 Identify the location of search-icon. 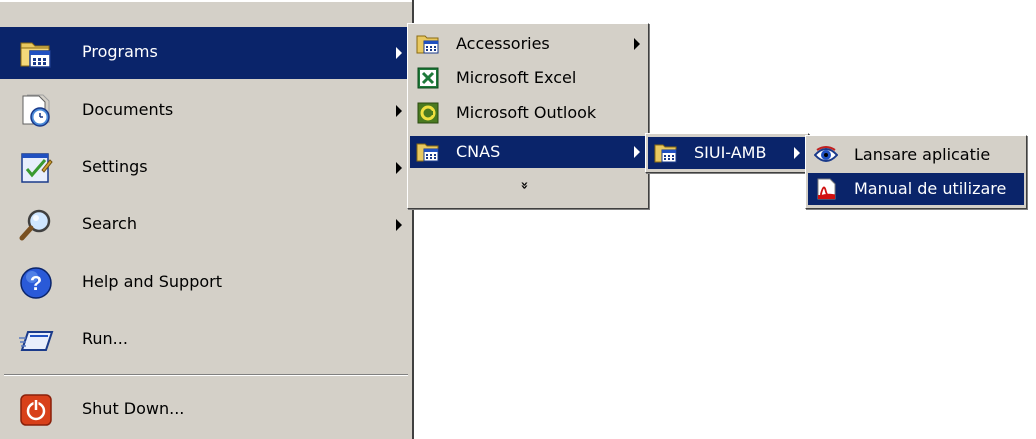
(36, 225).